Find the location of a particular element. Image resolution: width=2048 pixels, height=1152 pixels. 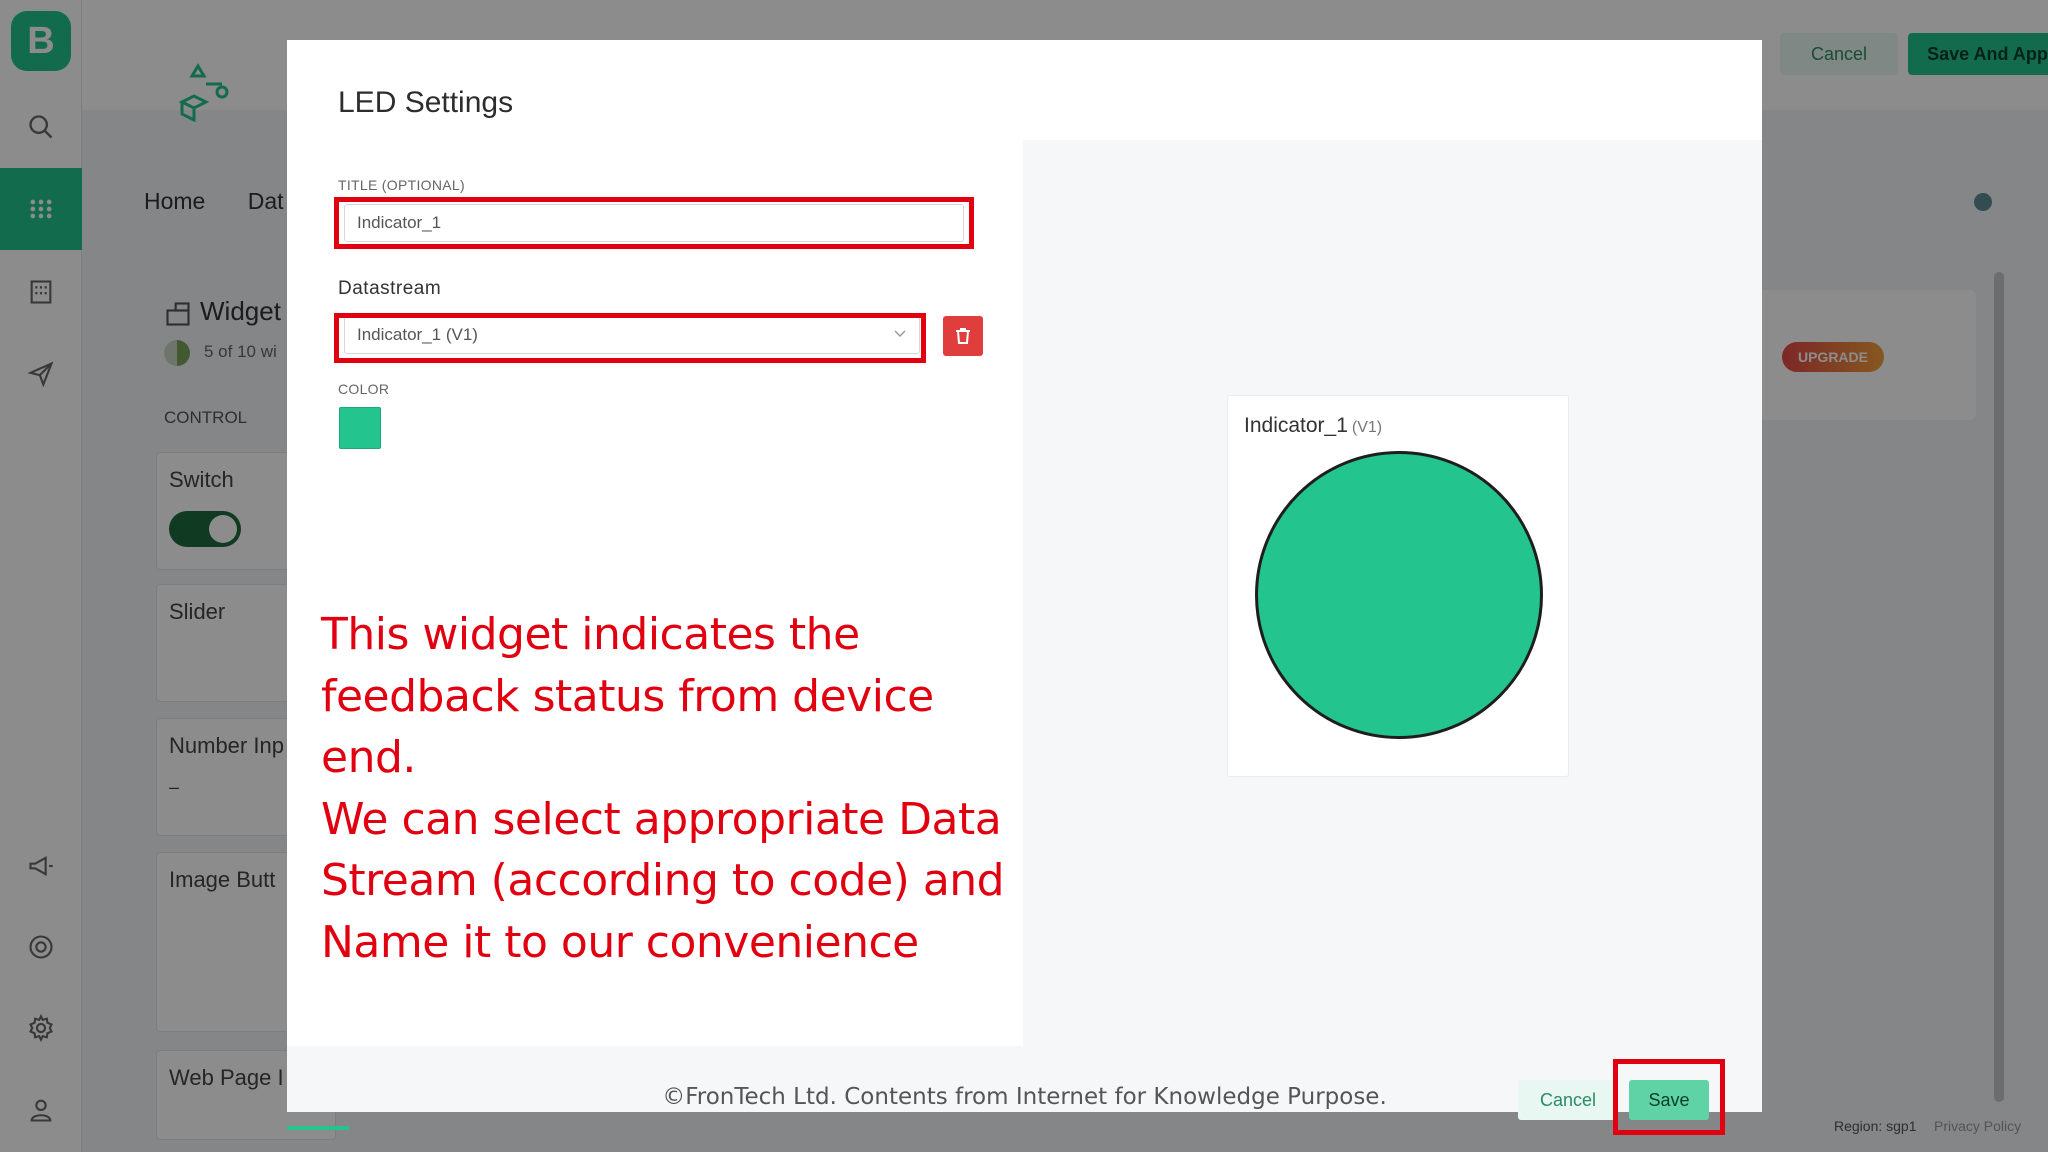

annotation-line: We can select appropriate Data is located at coordinates (661, 819).